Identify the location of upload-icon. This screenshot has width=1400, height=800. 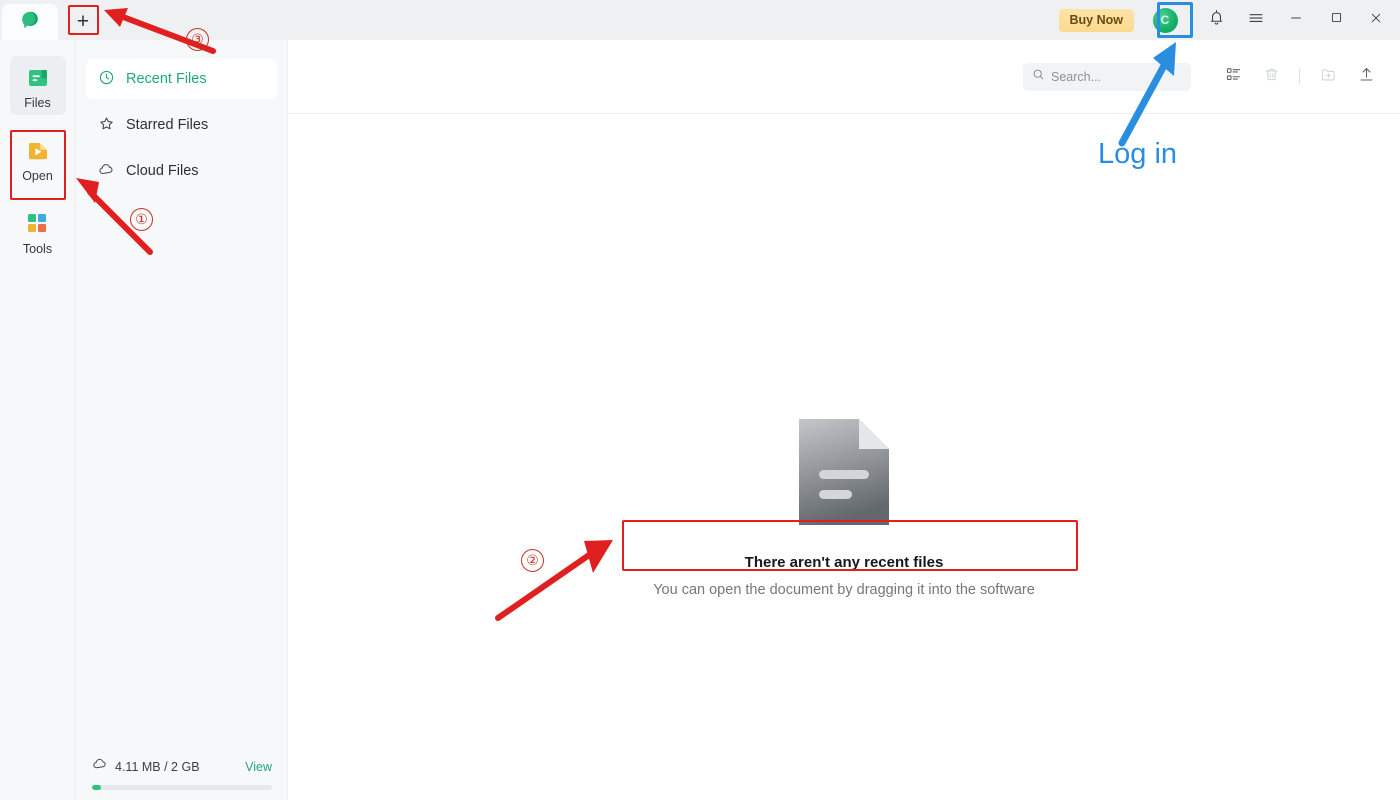
(1366, 77).